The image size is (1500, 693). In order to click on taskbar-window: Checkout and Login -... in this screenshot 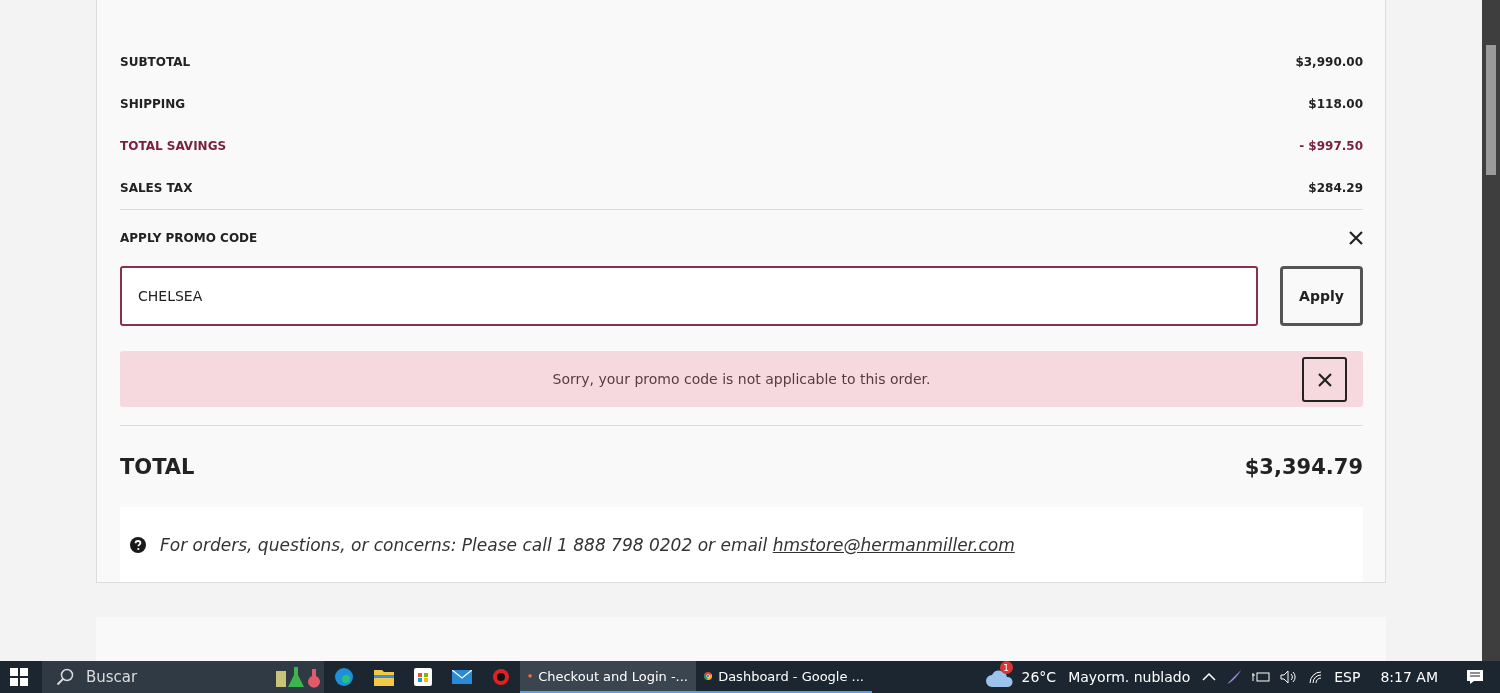, I will do `click(608, 677)`.